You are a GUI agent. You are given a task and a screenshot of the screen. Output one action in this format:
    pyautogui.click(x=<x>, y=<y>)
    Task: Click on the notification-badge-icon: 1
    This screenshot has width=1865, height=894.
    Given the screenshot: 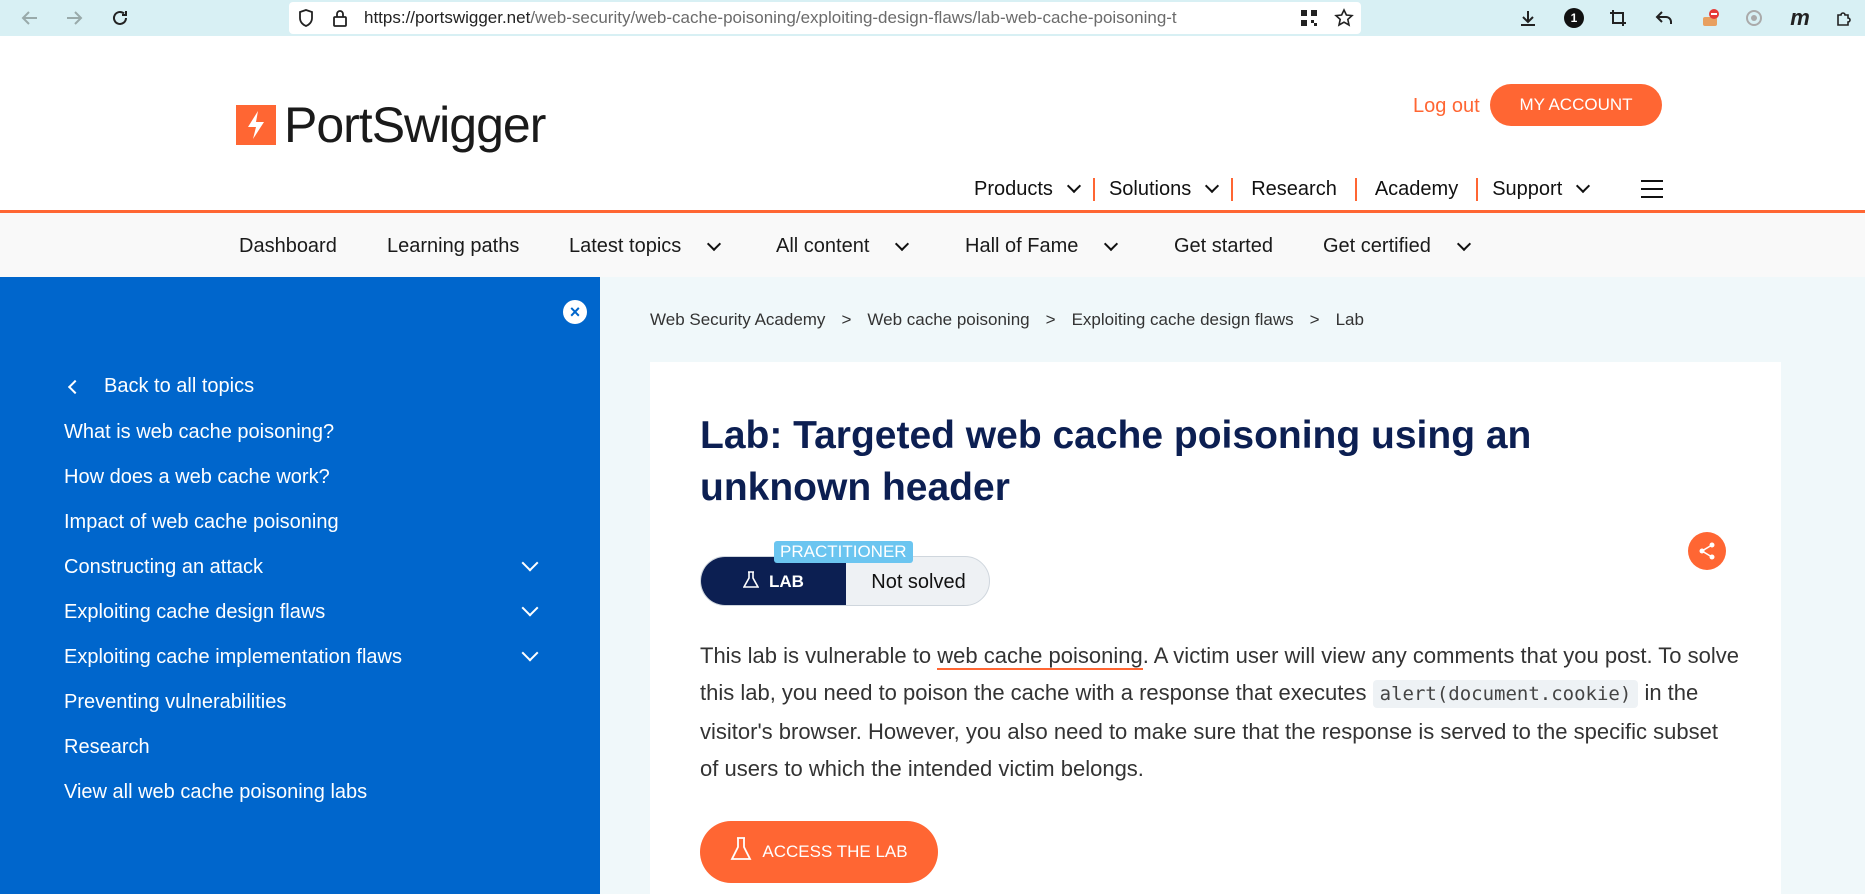 What is the action you would take?
    pyautogui.click(x=1574, y=18)
    